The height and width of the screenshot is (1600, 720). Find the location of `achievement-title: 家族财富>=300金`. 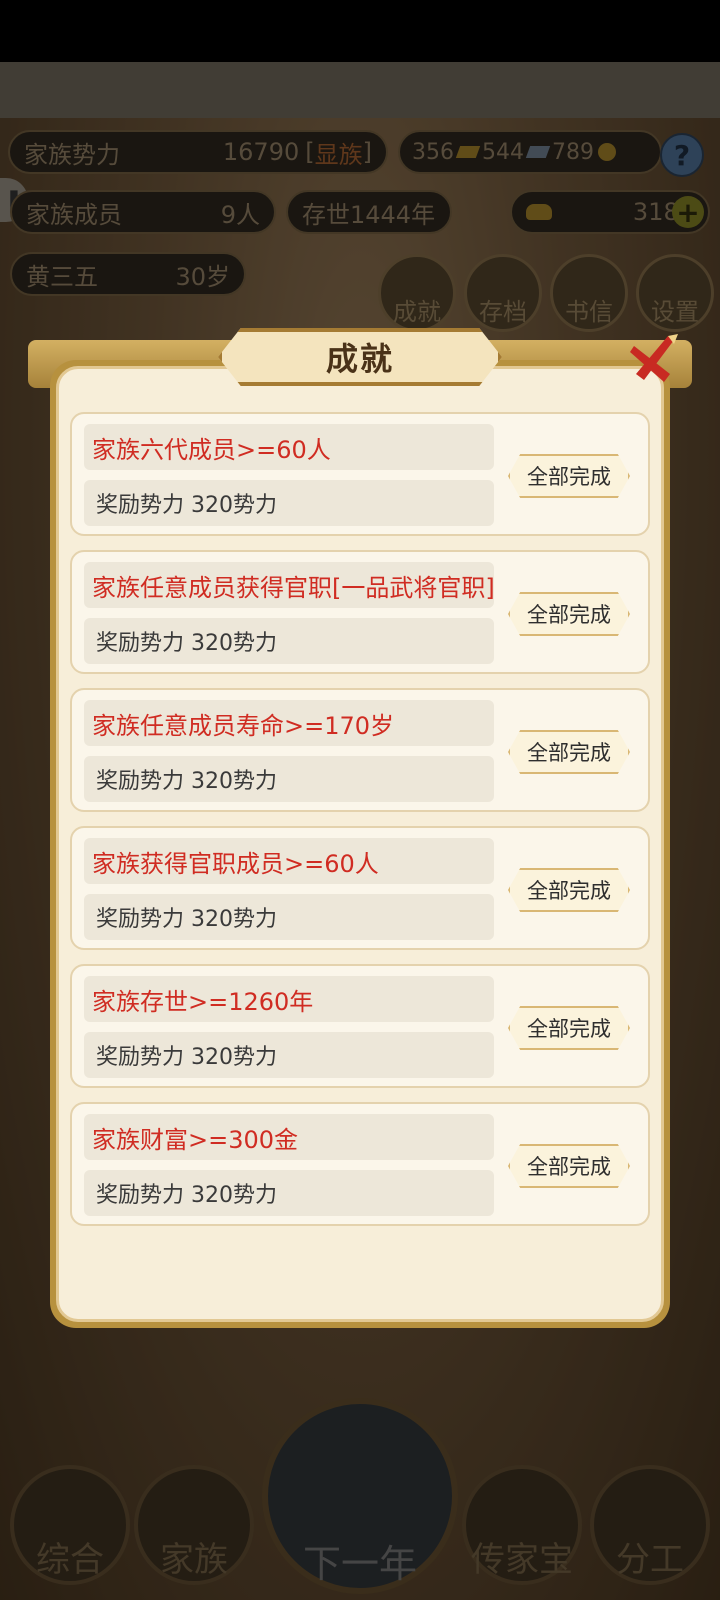

achievement-title: 家族财富>=300金 is located at coordinates (289, 1137).